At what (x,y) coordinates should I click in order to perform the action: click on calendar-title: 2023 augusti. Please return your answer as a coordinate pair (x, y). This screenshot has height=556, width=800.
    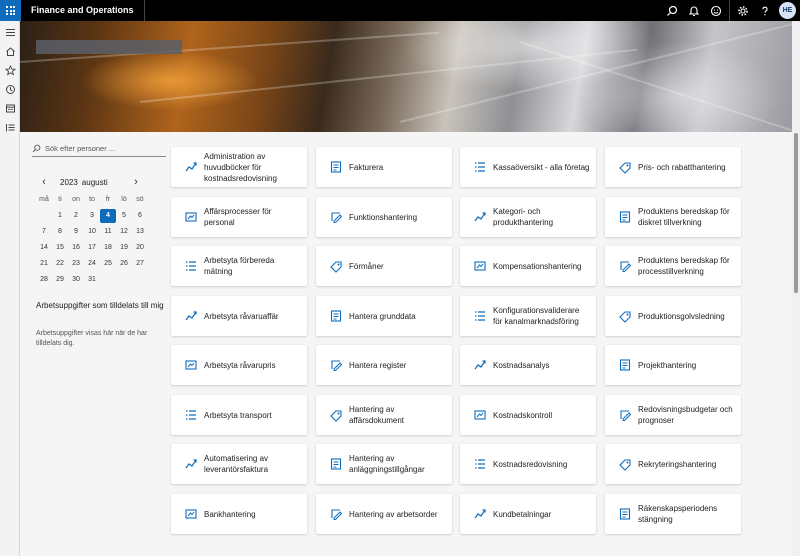
    Looking at the image, I should click on (95, 182).